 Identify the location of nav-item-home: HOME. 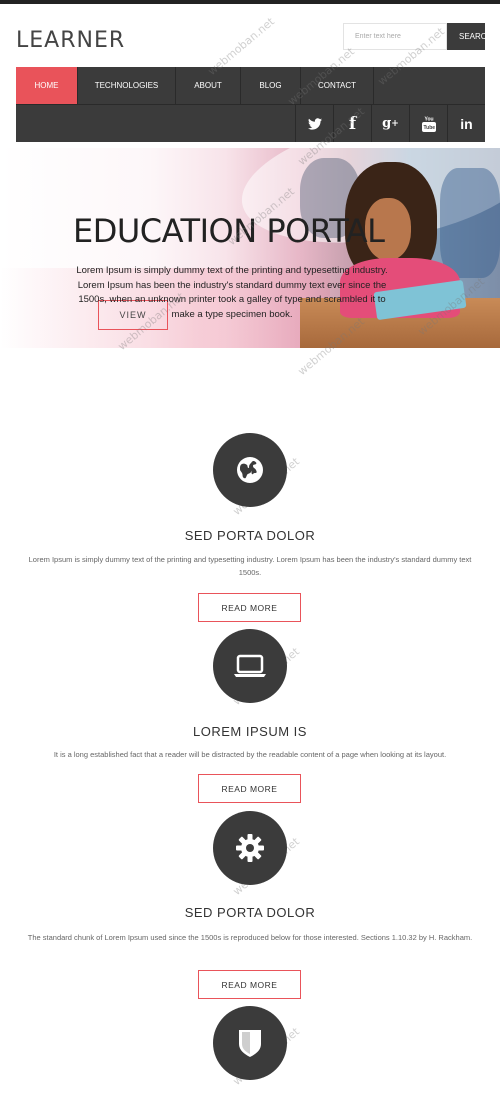
(47, 85).